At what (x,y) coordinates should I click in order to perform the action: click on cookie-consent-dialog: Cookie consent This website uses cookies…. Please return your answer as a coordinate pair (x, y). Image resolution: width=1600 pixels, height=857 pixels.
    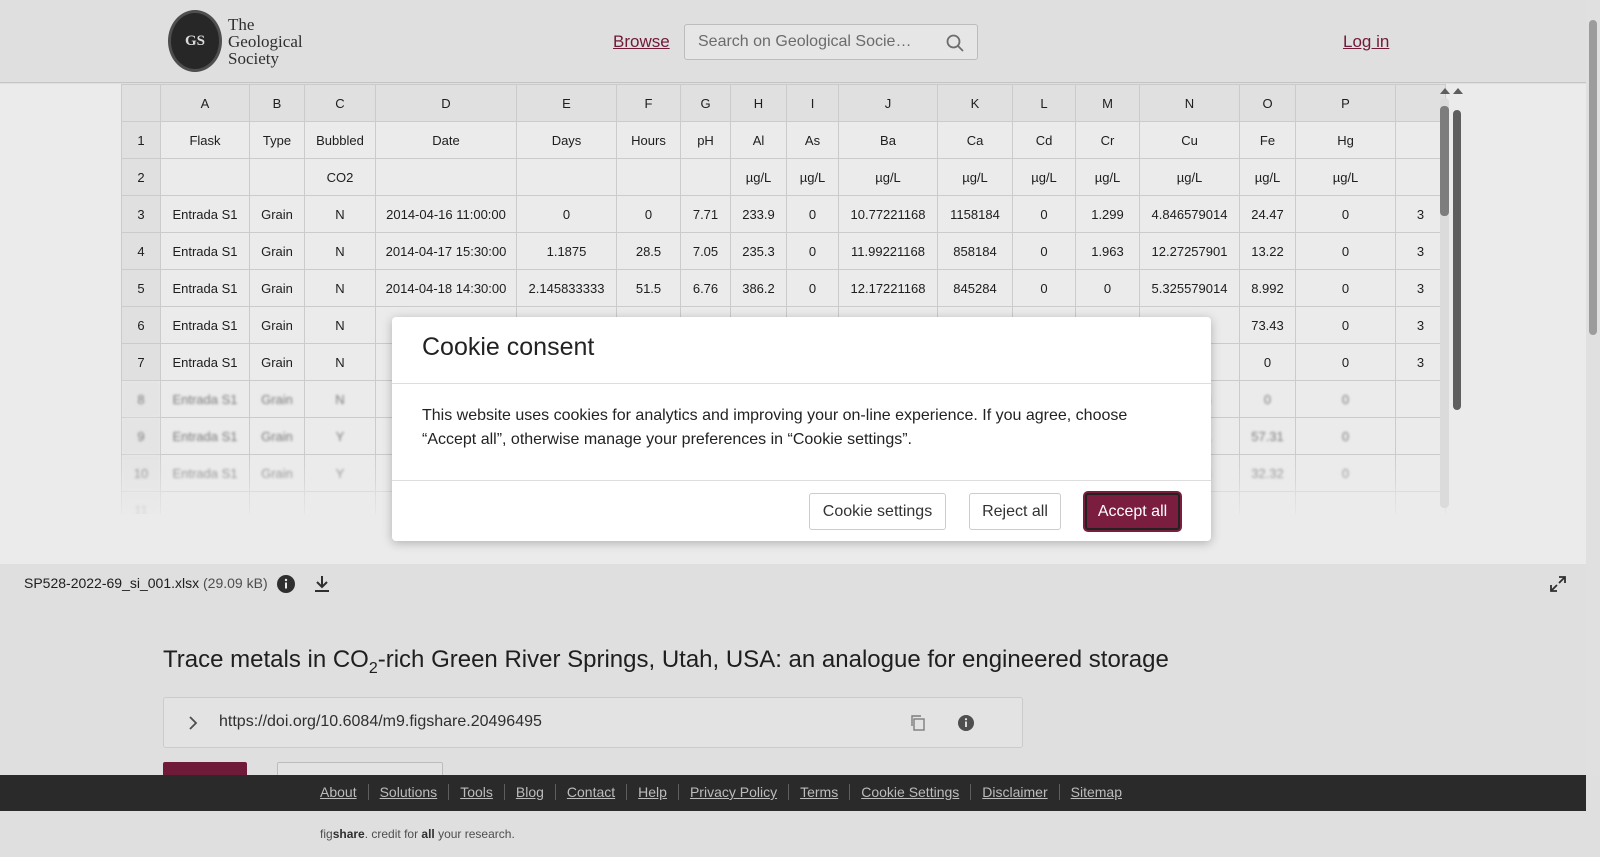
    Looking at the image, I should click on (801, 429).